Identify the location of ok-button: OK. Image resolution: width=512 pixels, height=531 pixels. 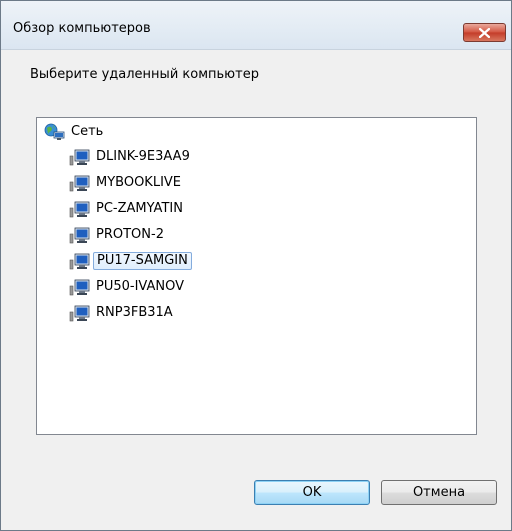
(312, 492).